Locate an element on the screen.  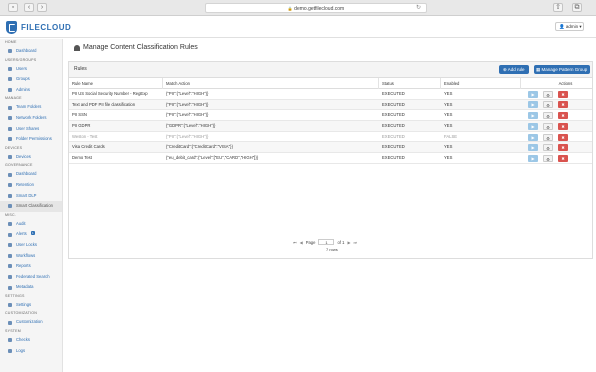
add-rule-button: ⊕ Add rule is located at coordinates (514, 69).